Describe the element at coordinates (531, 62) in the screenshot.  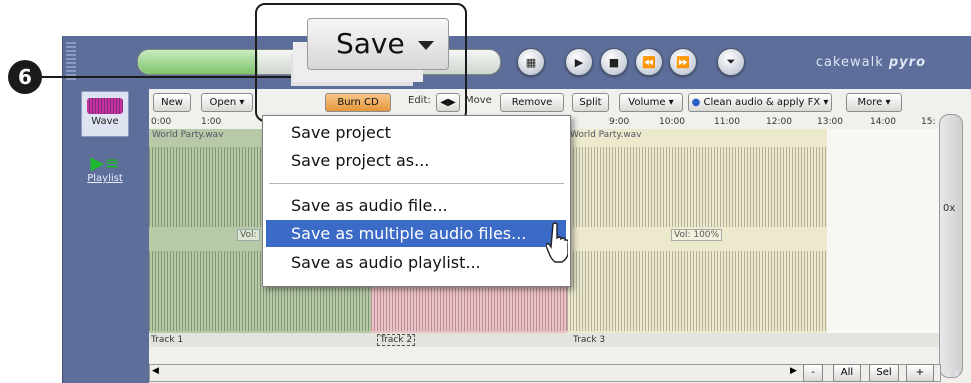
I see `speaker-icon: ▦` at that location.